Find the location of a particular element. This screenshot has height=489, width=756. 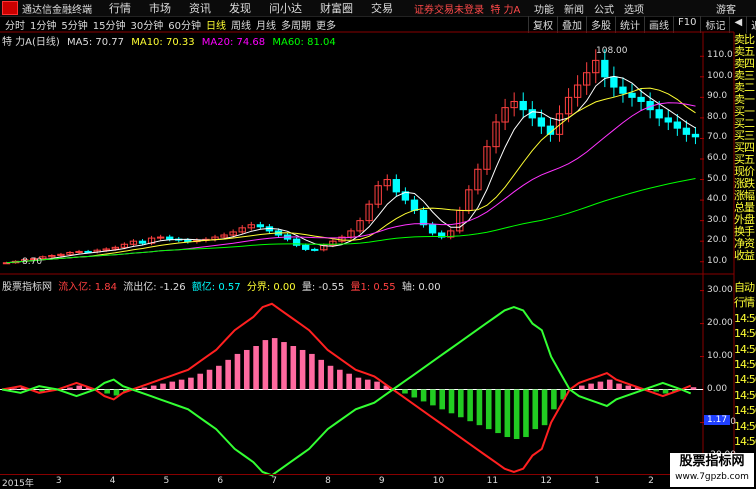

price-tick: 100.0 is located at coordinates (720, 75).